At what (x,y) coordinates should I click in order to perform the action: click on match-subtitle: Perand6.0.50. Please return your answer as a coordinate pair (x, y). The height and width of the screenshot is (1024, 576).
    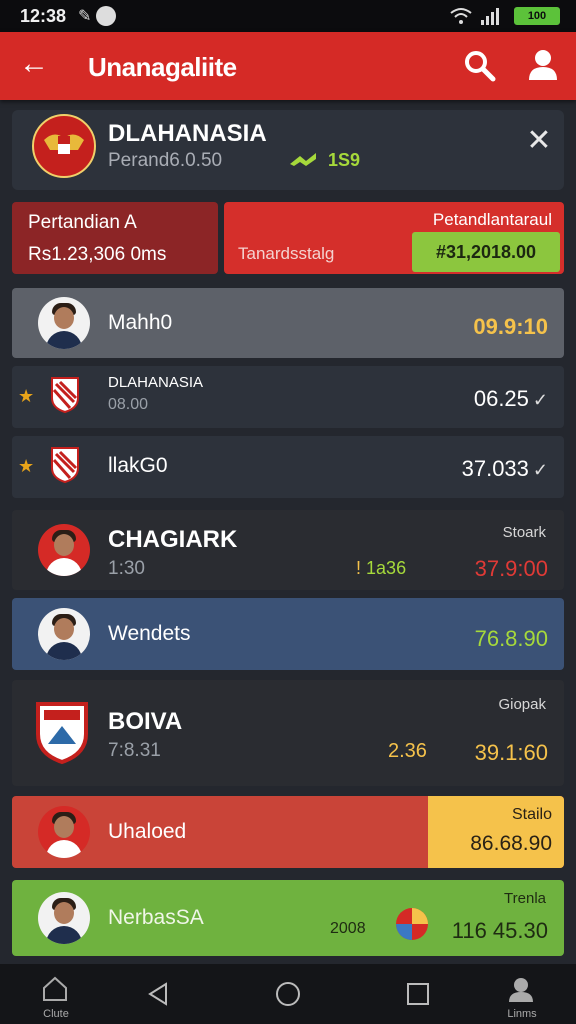
    Looking at the image, I should click on (165, 160).